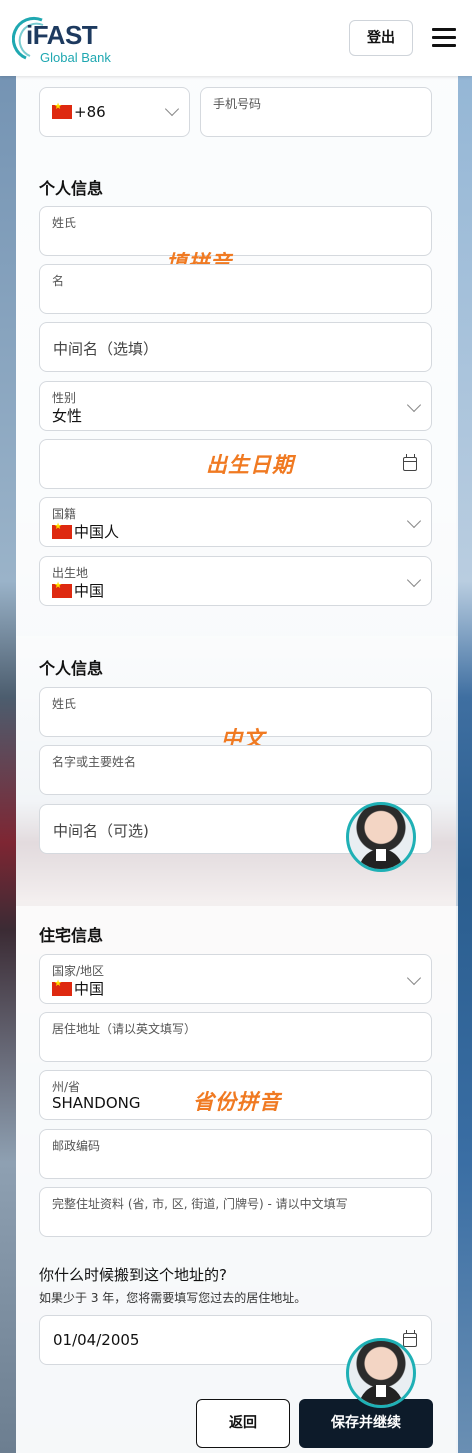  What do you see at coordinates (106, 349) in the screenshot?
I see `middle-name-placeholder: 中间名（选填）` at bounding box center [106, 349].